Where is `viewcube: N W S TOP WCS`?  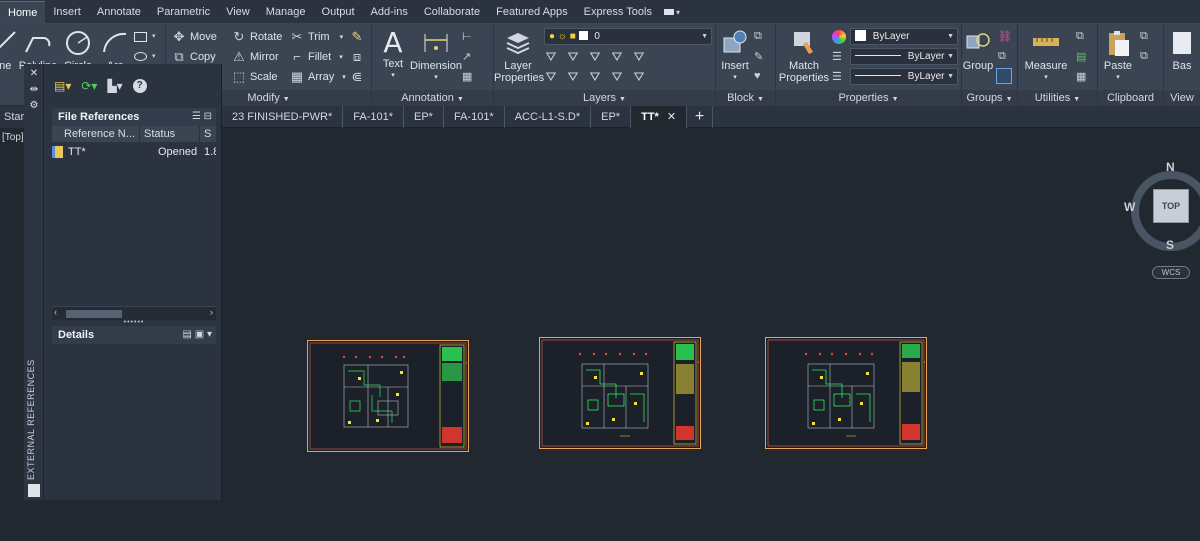
viewcube: N W S TOP WCS is located at coordinates (1162, 225).